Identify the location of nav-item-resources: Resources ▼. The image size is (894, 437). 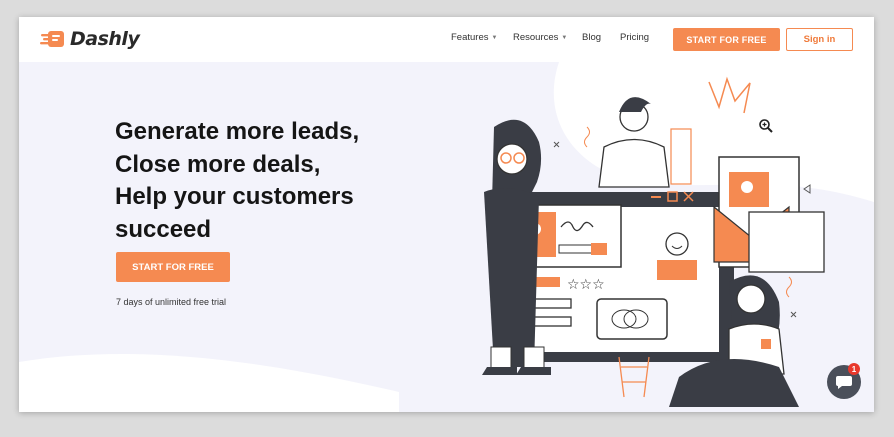
(540, 37).